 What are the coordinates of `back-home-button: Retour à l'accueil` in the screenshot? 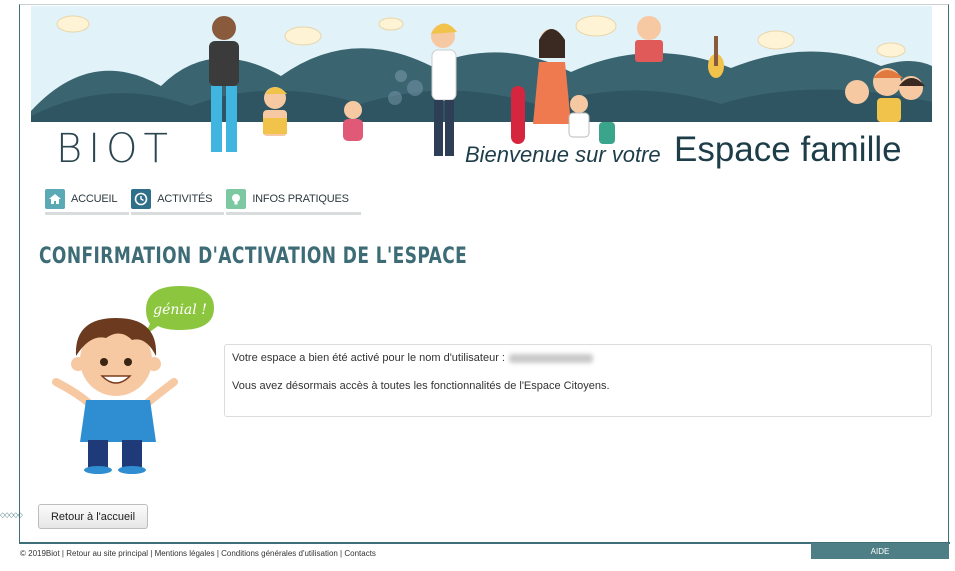 It's located at (93, 516).